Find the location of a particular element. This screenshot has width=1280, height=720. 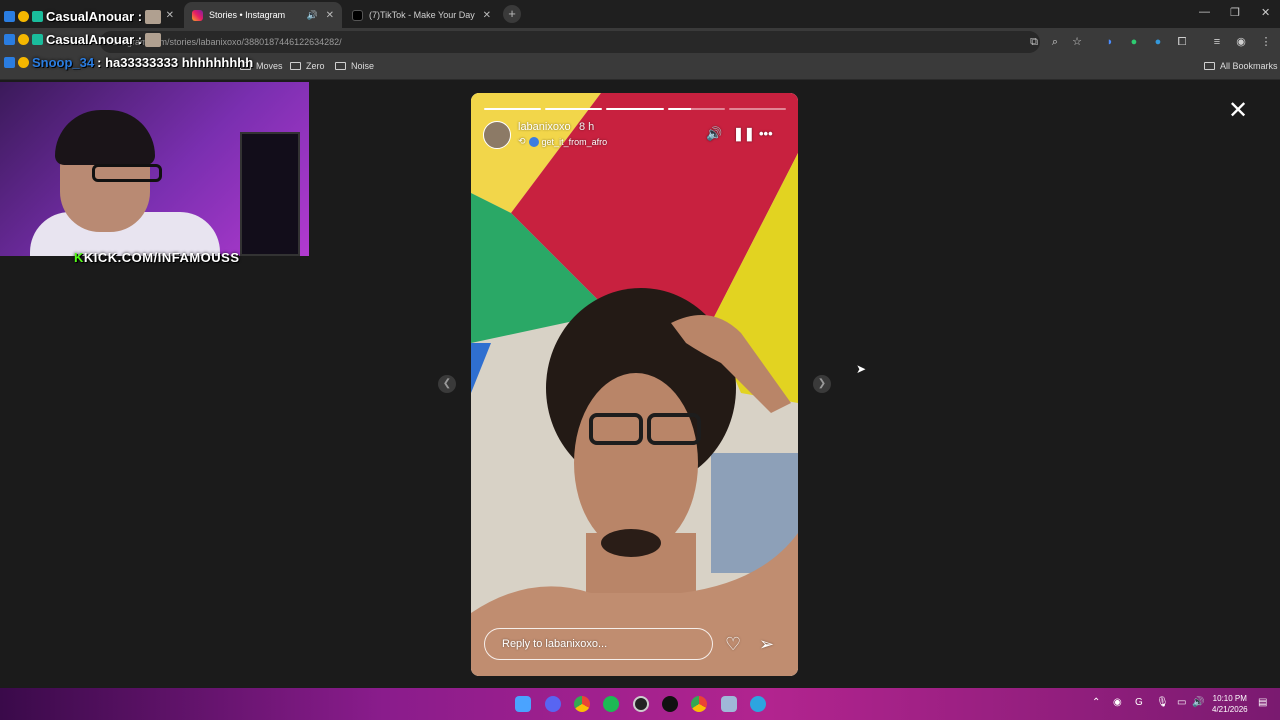

extension-icon: ◗ is located at coordinates (1110, 42).